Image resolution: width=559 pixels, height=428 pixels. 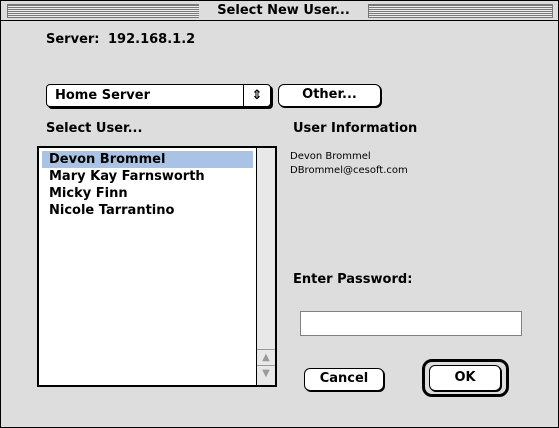 I want to click on user-info-name: Devon Brommel, so click(x=330, y=156).